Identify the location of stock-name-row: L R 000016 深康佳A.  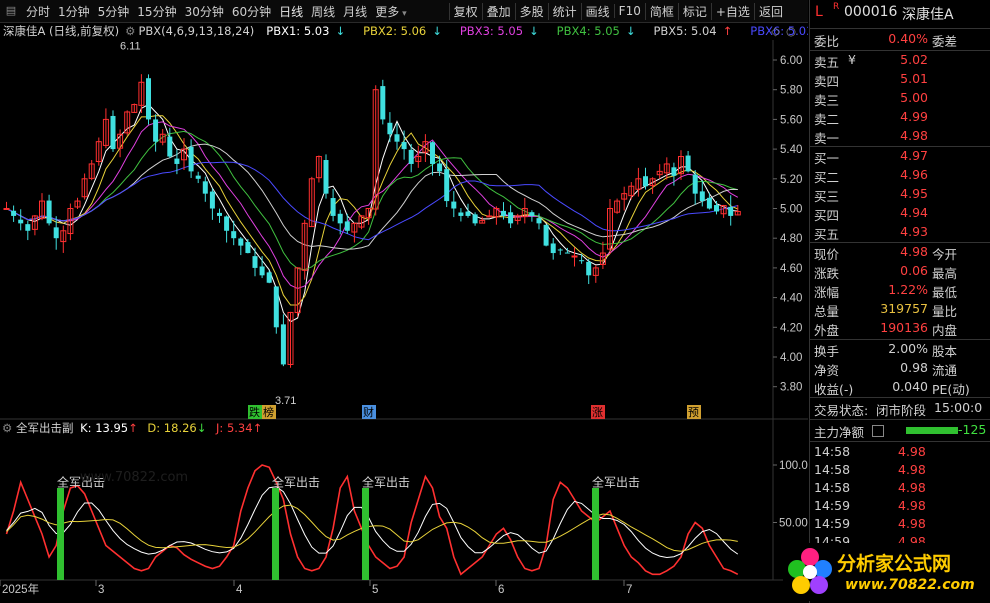
(900, 14).